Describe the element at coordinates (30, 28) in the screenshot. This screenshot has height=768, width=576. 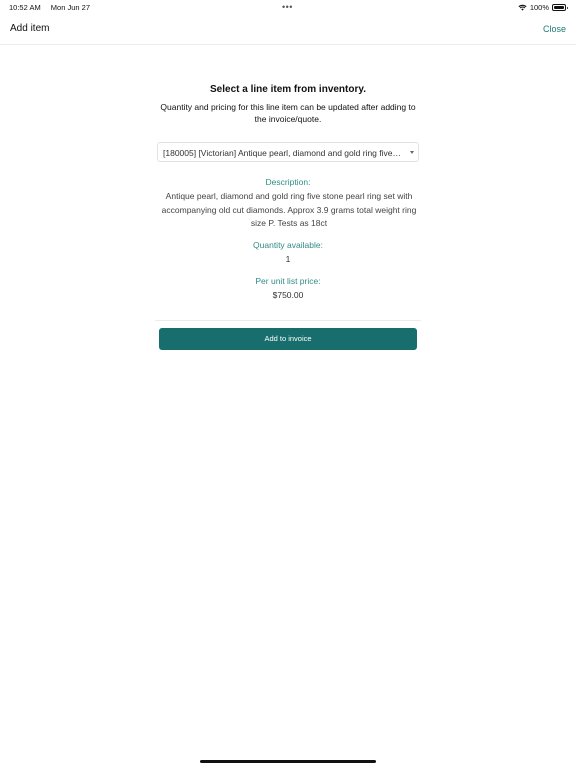
I see `page-title: Add item` at that location.